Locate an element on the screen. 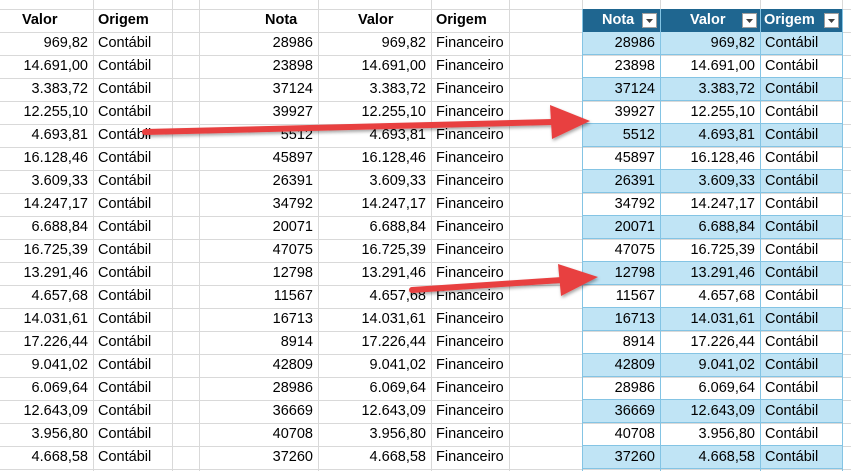 The image size is (851, 471). arrow-top is located at coordinates (366, 122).